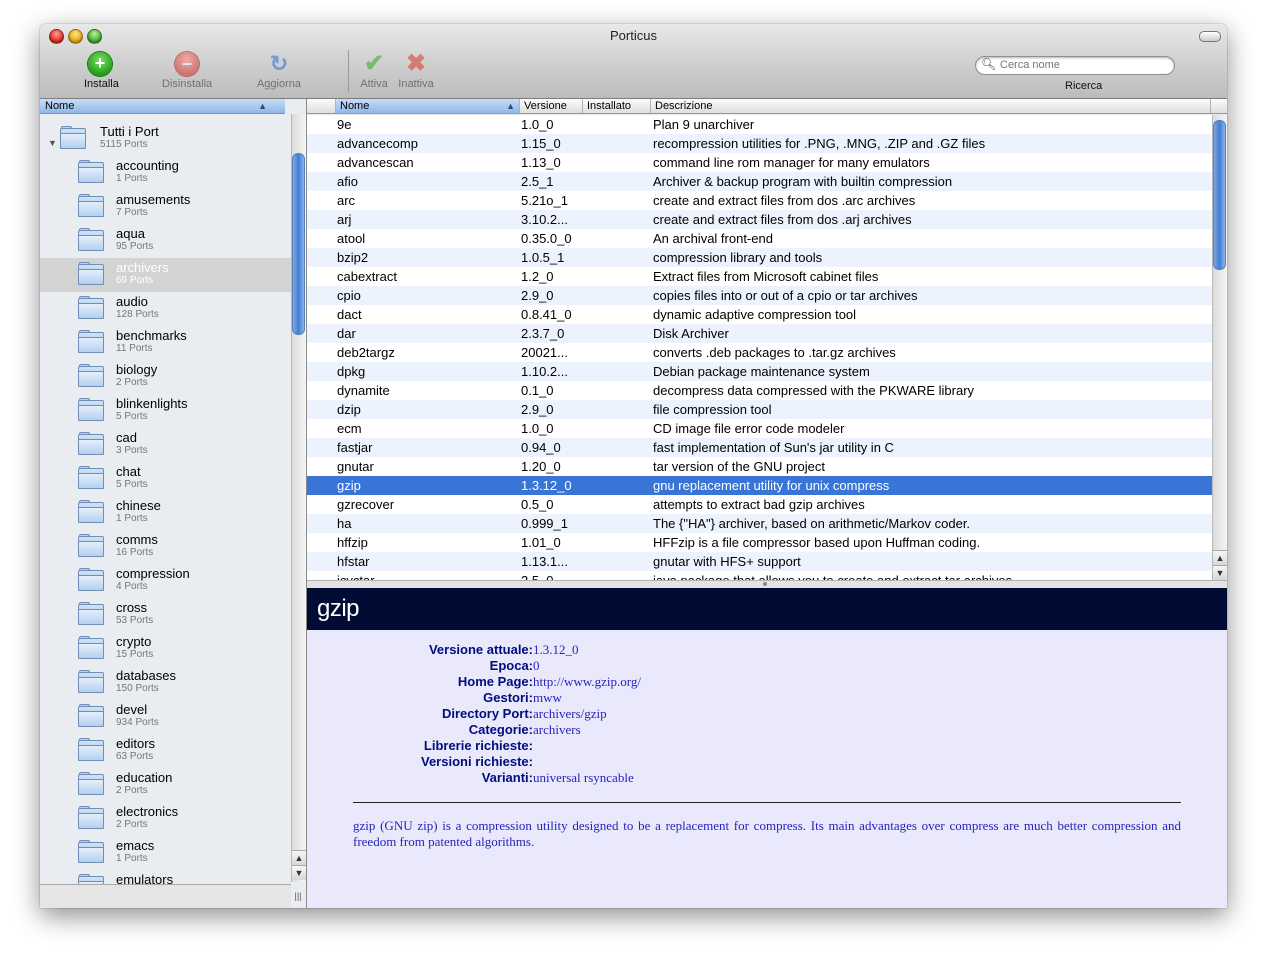 This screenshot has height=963, width=1267. Describe the element at coordinates (165, 479) in the screenshot. I see `sidebar-item-chat: chat 5 Ports` at that location.